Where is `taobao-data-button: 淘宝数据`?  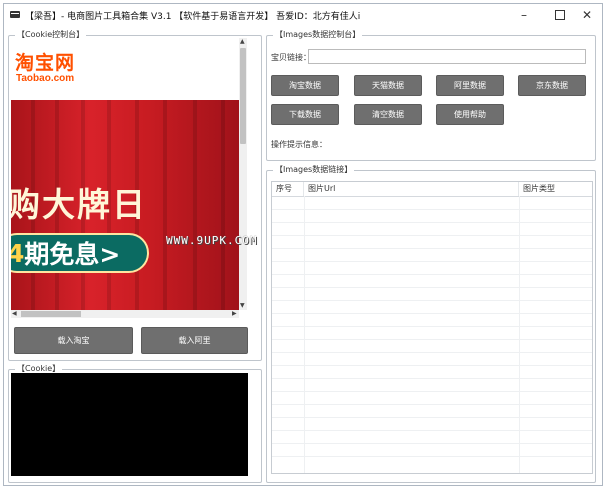 taobao-data-button: 淘宝数据 is located at coordinates (305, 85).